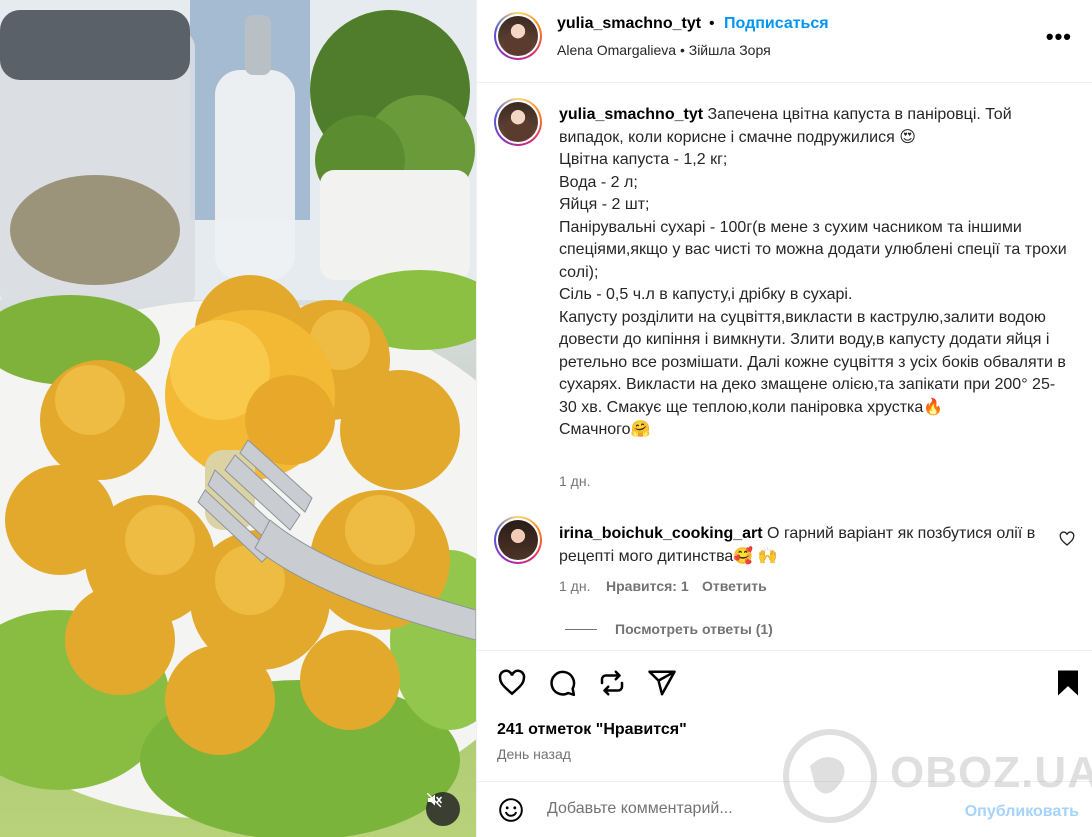 The image size is (1092, 837). What do you see at coordinates (518, 540) in the screenshot?
I see `commenter-avatar` at bounding box center [518, 540].